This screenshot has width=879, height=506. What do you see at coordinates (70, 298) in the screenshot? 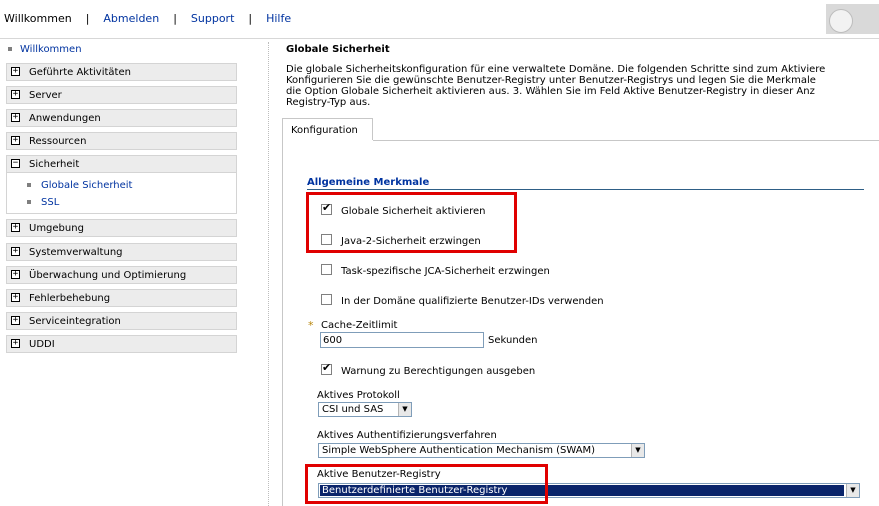
I see `sidebar-item-label: Fehlerbehebung` at bounding box center [70, 298].